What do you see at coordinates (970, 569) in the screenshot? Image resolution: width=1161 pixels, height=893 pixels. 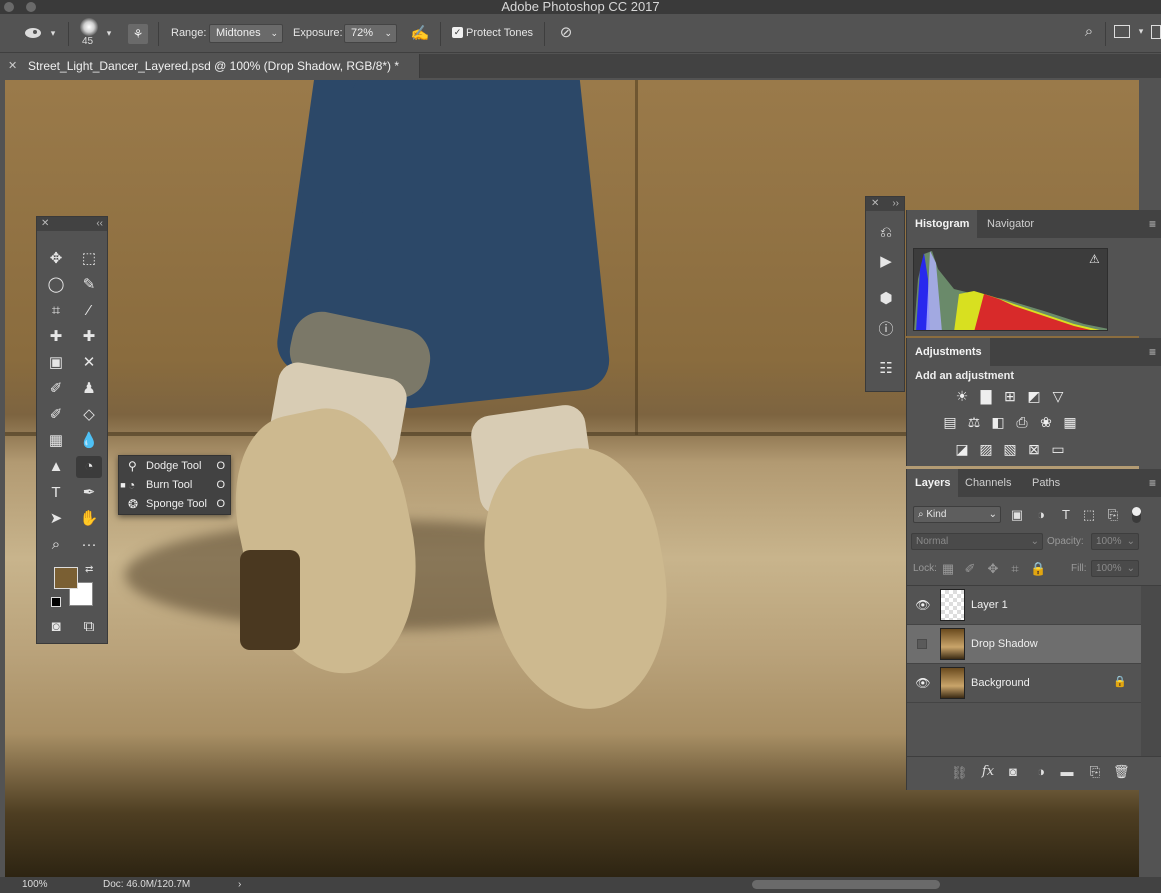 I see `lock-pixels-icon: ✐` at bounding box center [970, 569].